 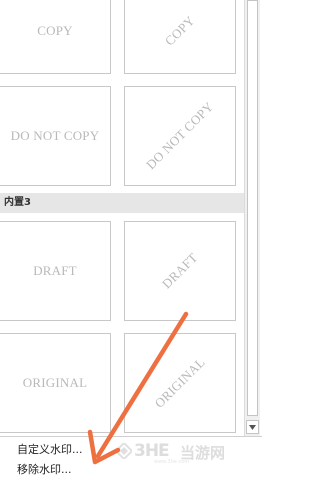 What do you see at coordinates (252, 208) in the screenshot?
I see `scrollbar-thumb` at bounding box center [252, 208].